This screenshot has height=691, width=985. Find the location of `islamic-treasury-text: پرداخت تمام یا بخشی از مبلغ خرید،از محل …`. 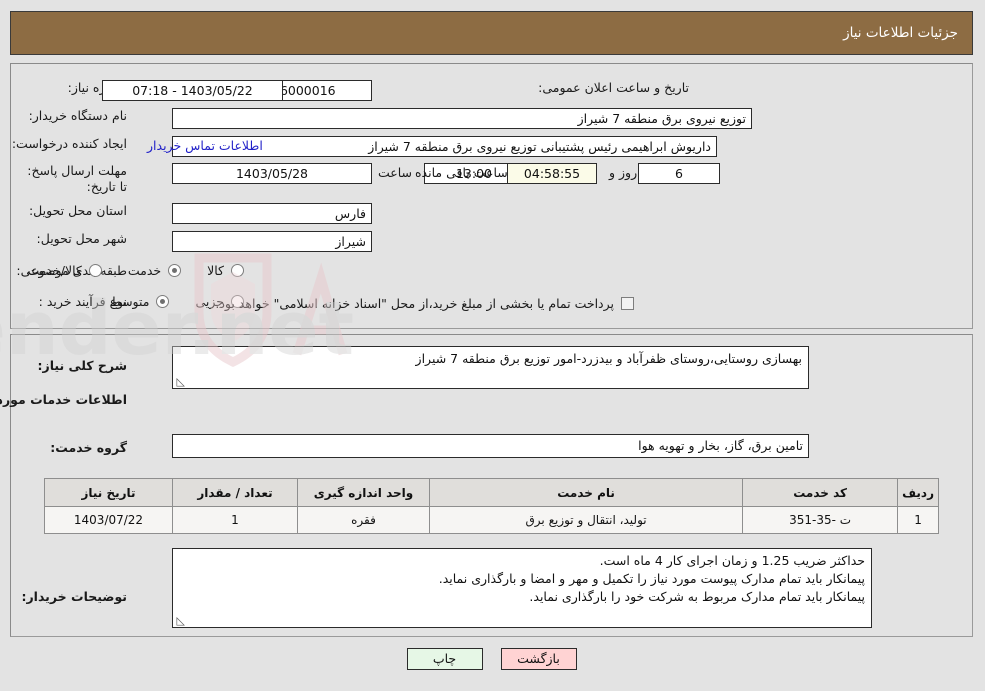

islamic-treasury-text: پرداخت تمام یا بخشی از مبلغ خرید،از محل … is located at coordinates (415, 303).